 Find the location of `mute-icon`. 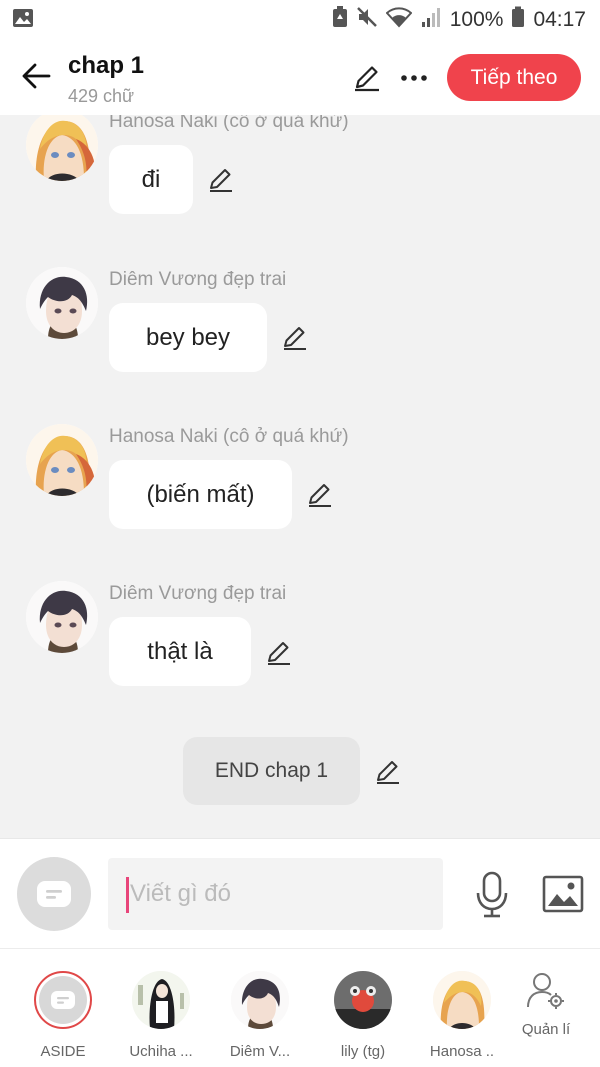

mute-icon is located at coordinates (367, 20).